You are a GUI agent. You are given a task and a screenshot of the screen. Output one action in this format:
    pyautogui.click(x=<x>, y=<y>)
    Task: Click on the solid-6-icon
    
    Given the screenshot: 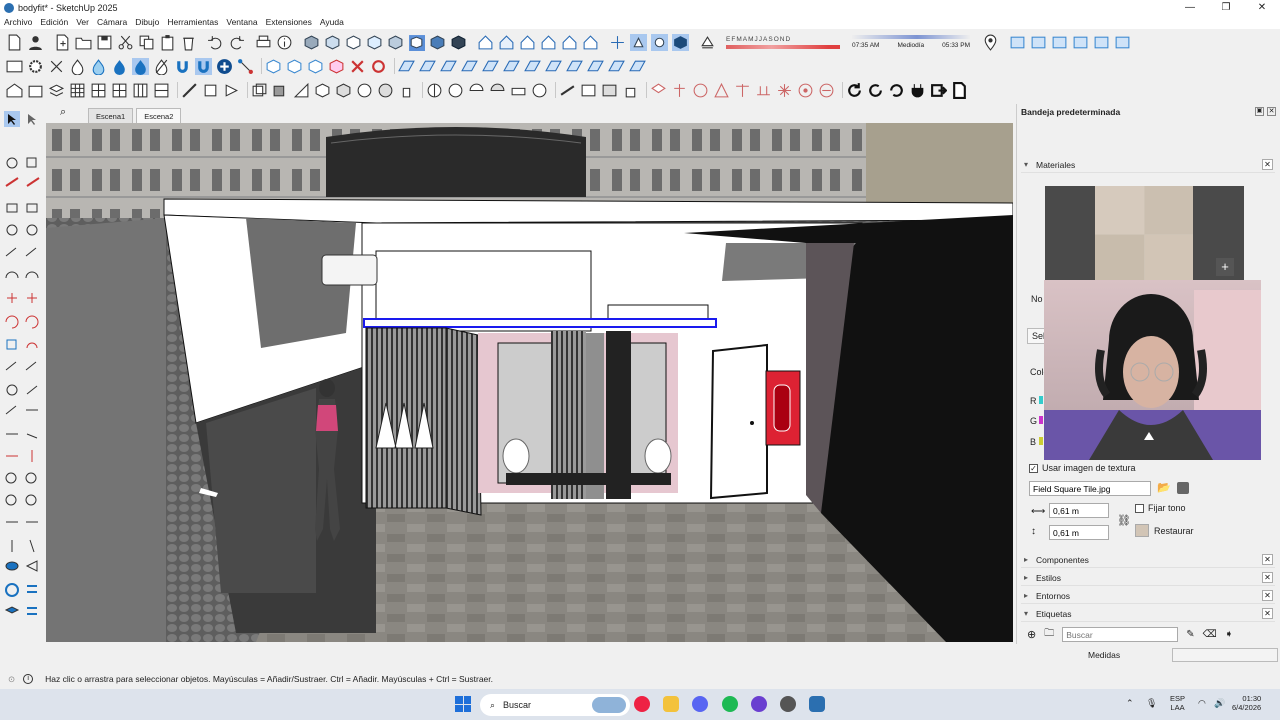 What is the action you would take?
    pyautogui.click(x=364, y=90)
    